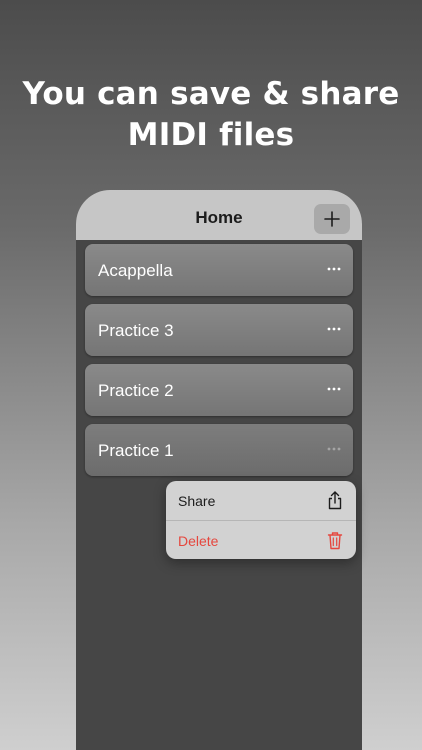  What do you see at coordinates (211, 115) in the screenshot?
I see `headline: You can save & share MIDI files` at bounding box center [211, 115].